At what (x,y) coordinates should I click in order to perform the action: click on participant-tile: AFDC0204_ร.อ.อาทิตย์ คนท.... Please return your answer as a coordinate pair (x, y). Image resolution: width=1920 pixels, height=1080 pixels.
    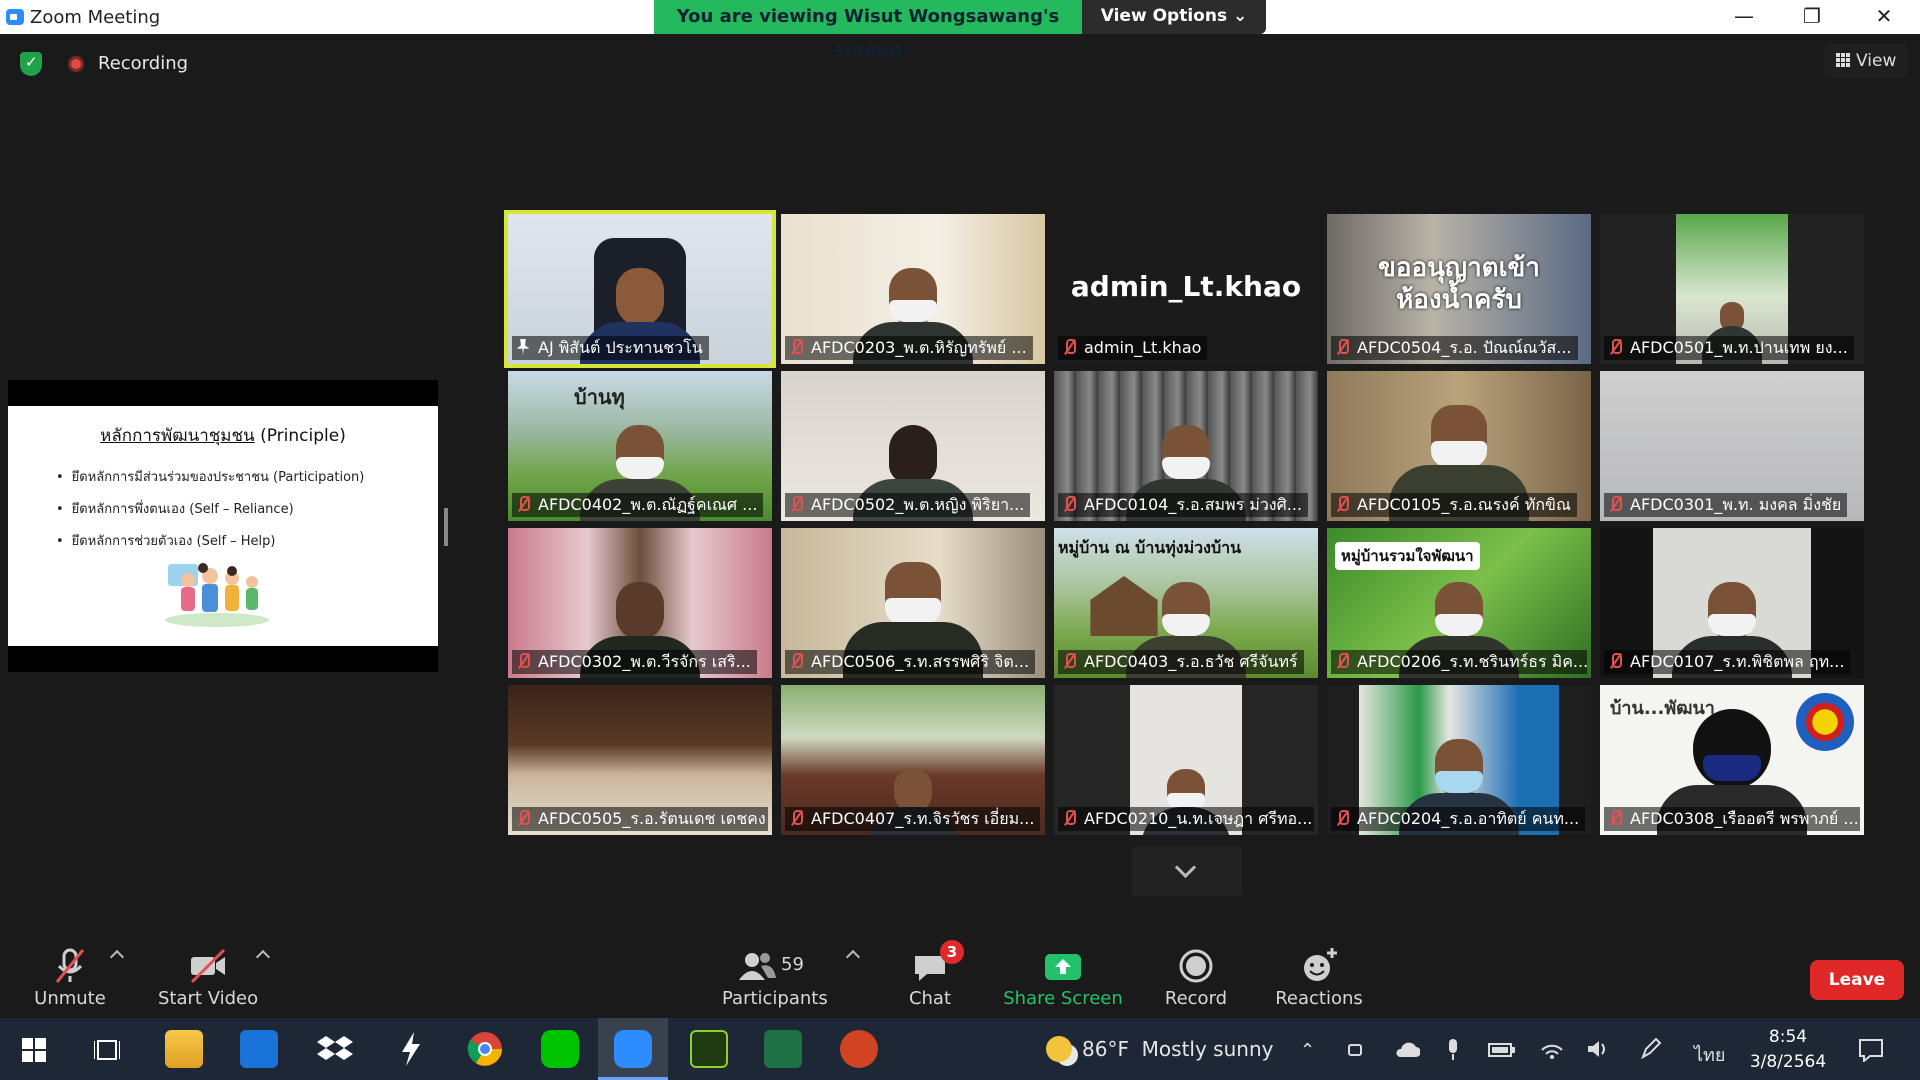
    Looking at the image, I should click on (1459, 760).